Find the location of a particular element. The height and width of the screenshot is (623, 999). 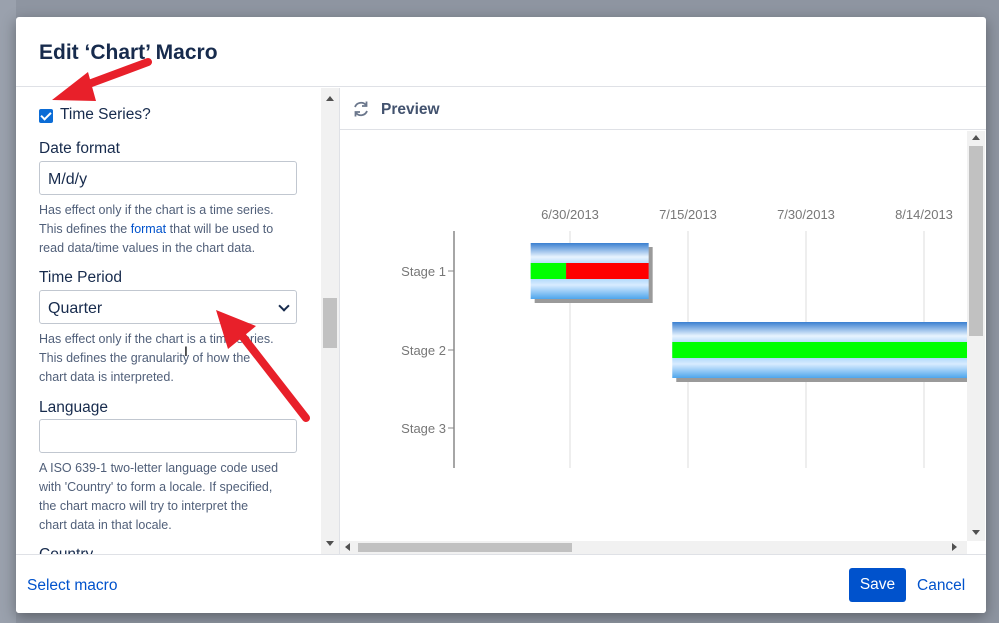

arrow-to-time-period is located at coordinates (263, 366).